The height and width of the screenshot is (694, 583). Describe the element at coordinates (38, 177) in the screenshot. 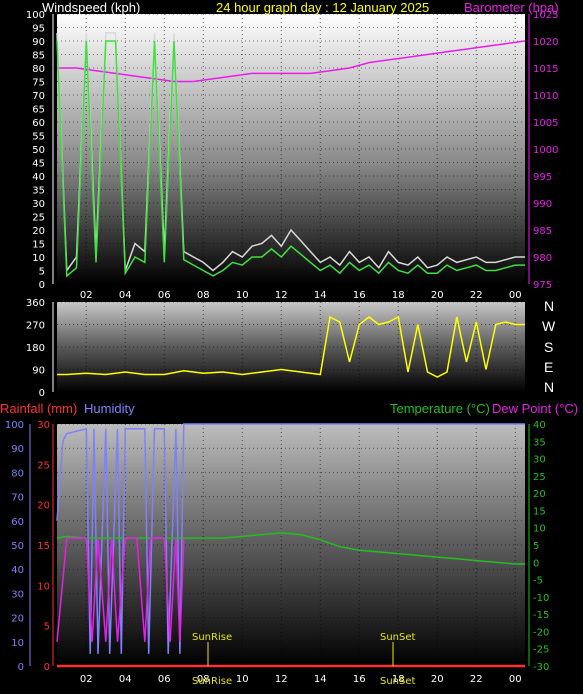

I see `windspeed-tick-label: 40` at that location.